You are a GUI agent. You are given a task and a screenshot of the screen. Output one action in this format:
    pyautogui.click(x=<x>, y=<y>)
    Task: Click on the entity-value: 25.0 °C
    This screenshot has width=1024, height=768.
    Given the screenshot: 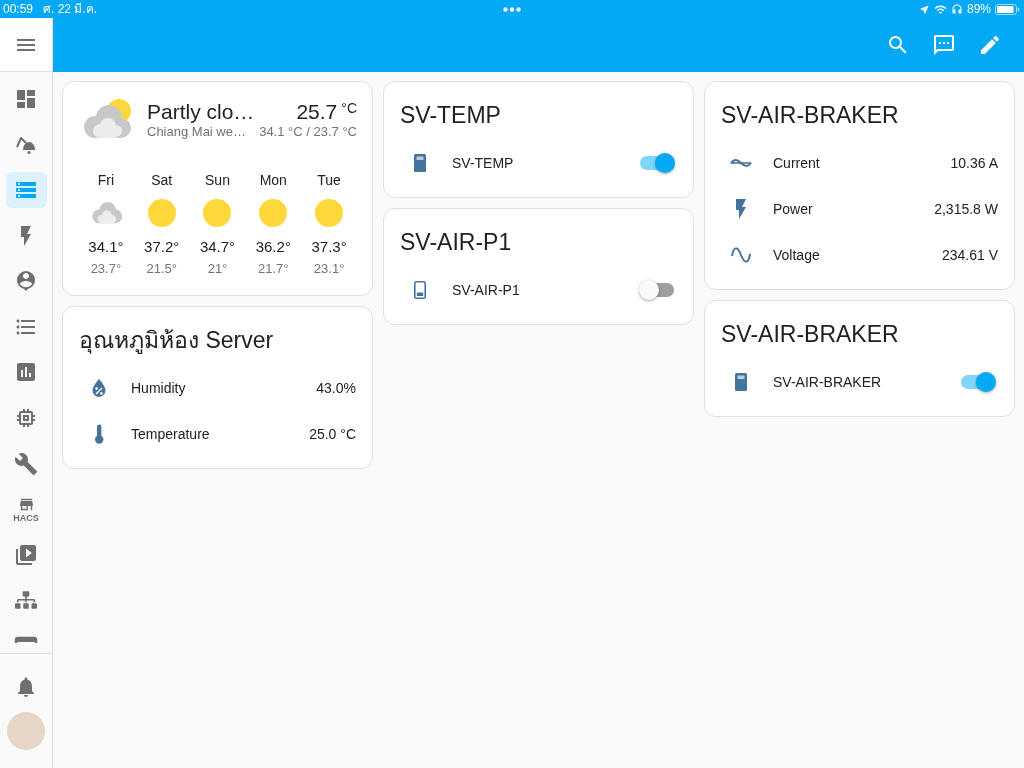 What is the action you would take?
    pyautogui.click(x=332, y=434)
    